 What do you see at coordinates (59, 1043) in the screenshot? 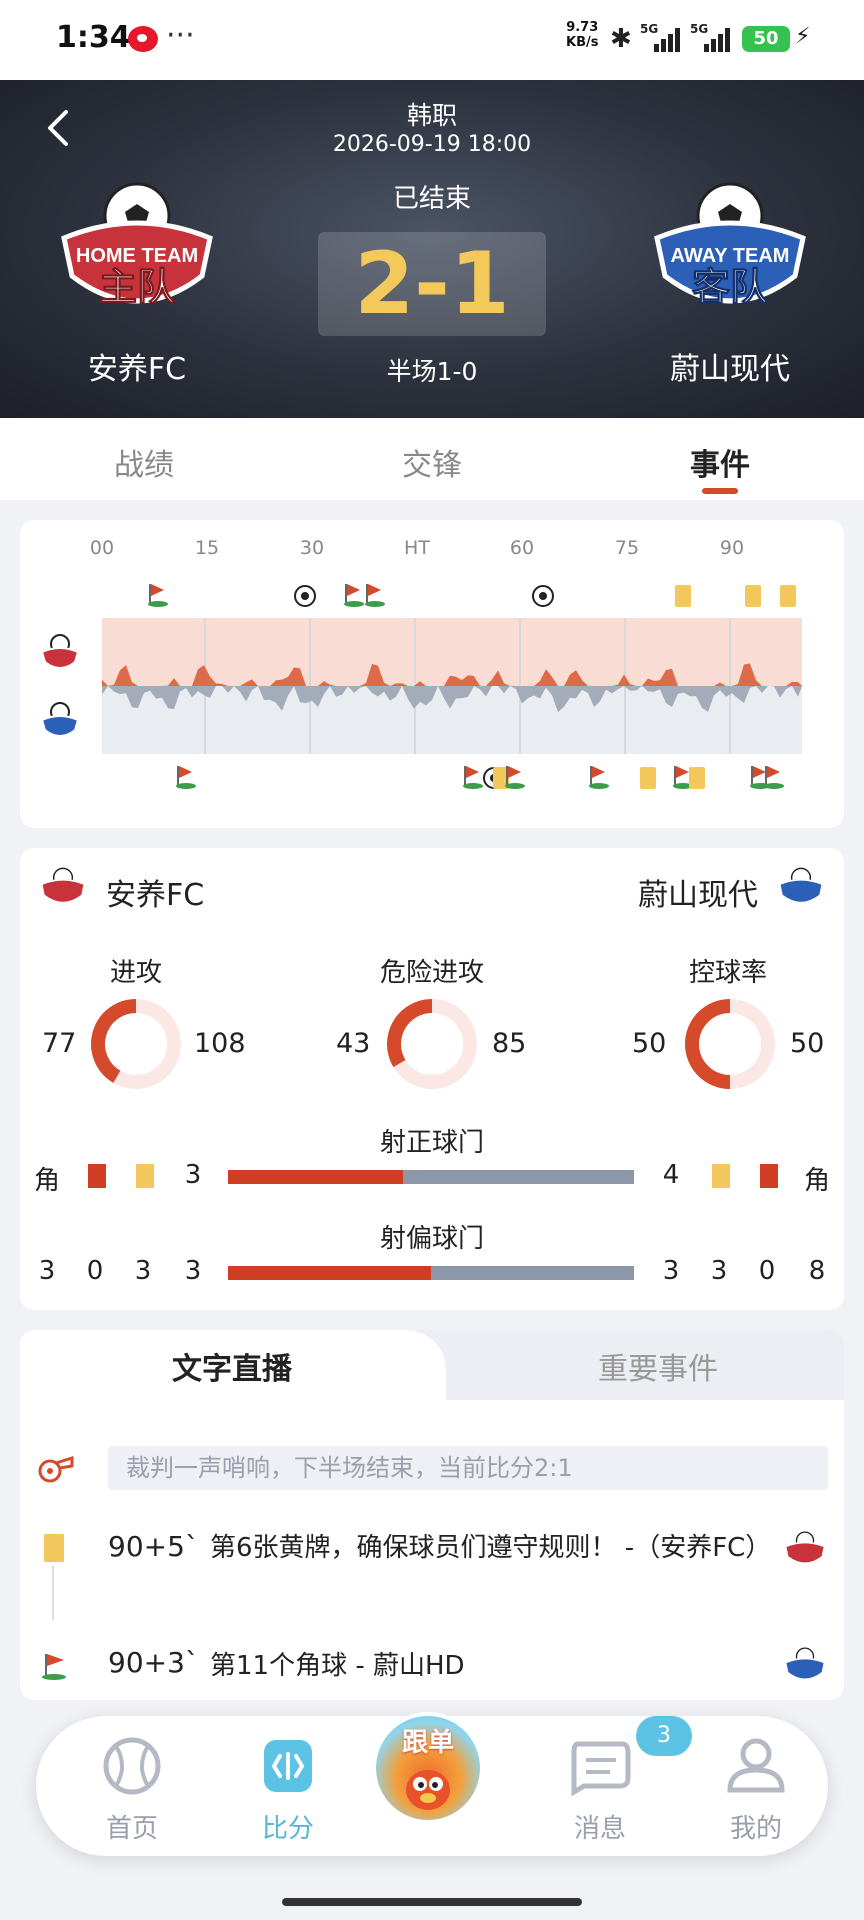
I see `attack-home-value: 77` at bounding box center [59, 1043].